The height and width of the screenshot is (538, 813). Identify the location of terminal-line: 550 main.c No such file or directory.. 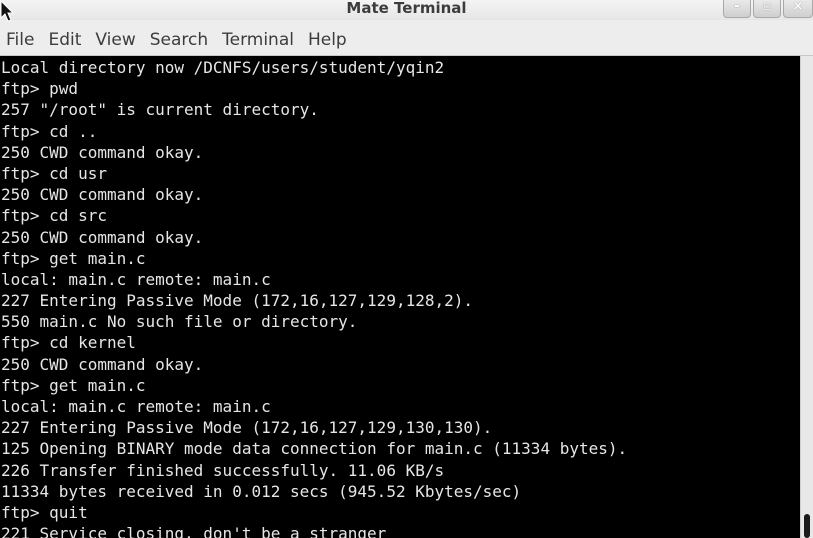
(179, 322).